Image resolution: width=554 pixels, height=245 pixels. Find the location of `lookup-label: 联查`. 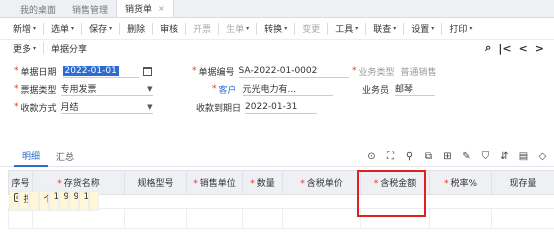

lookup-label: 联查 is located at coordinates (382, 30).